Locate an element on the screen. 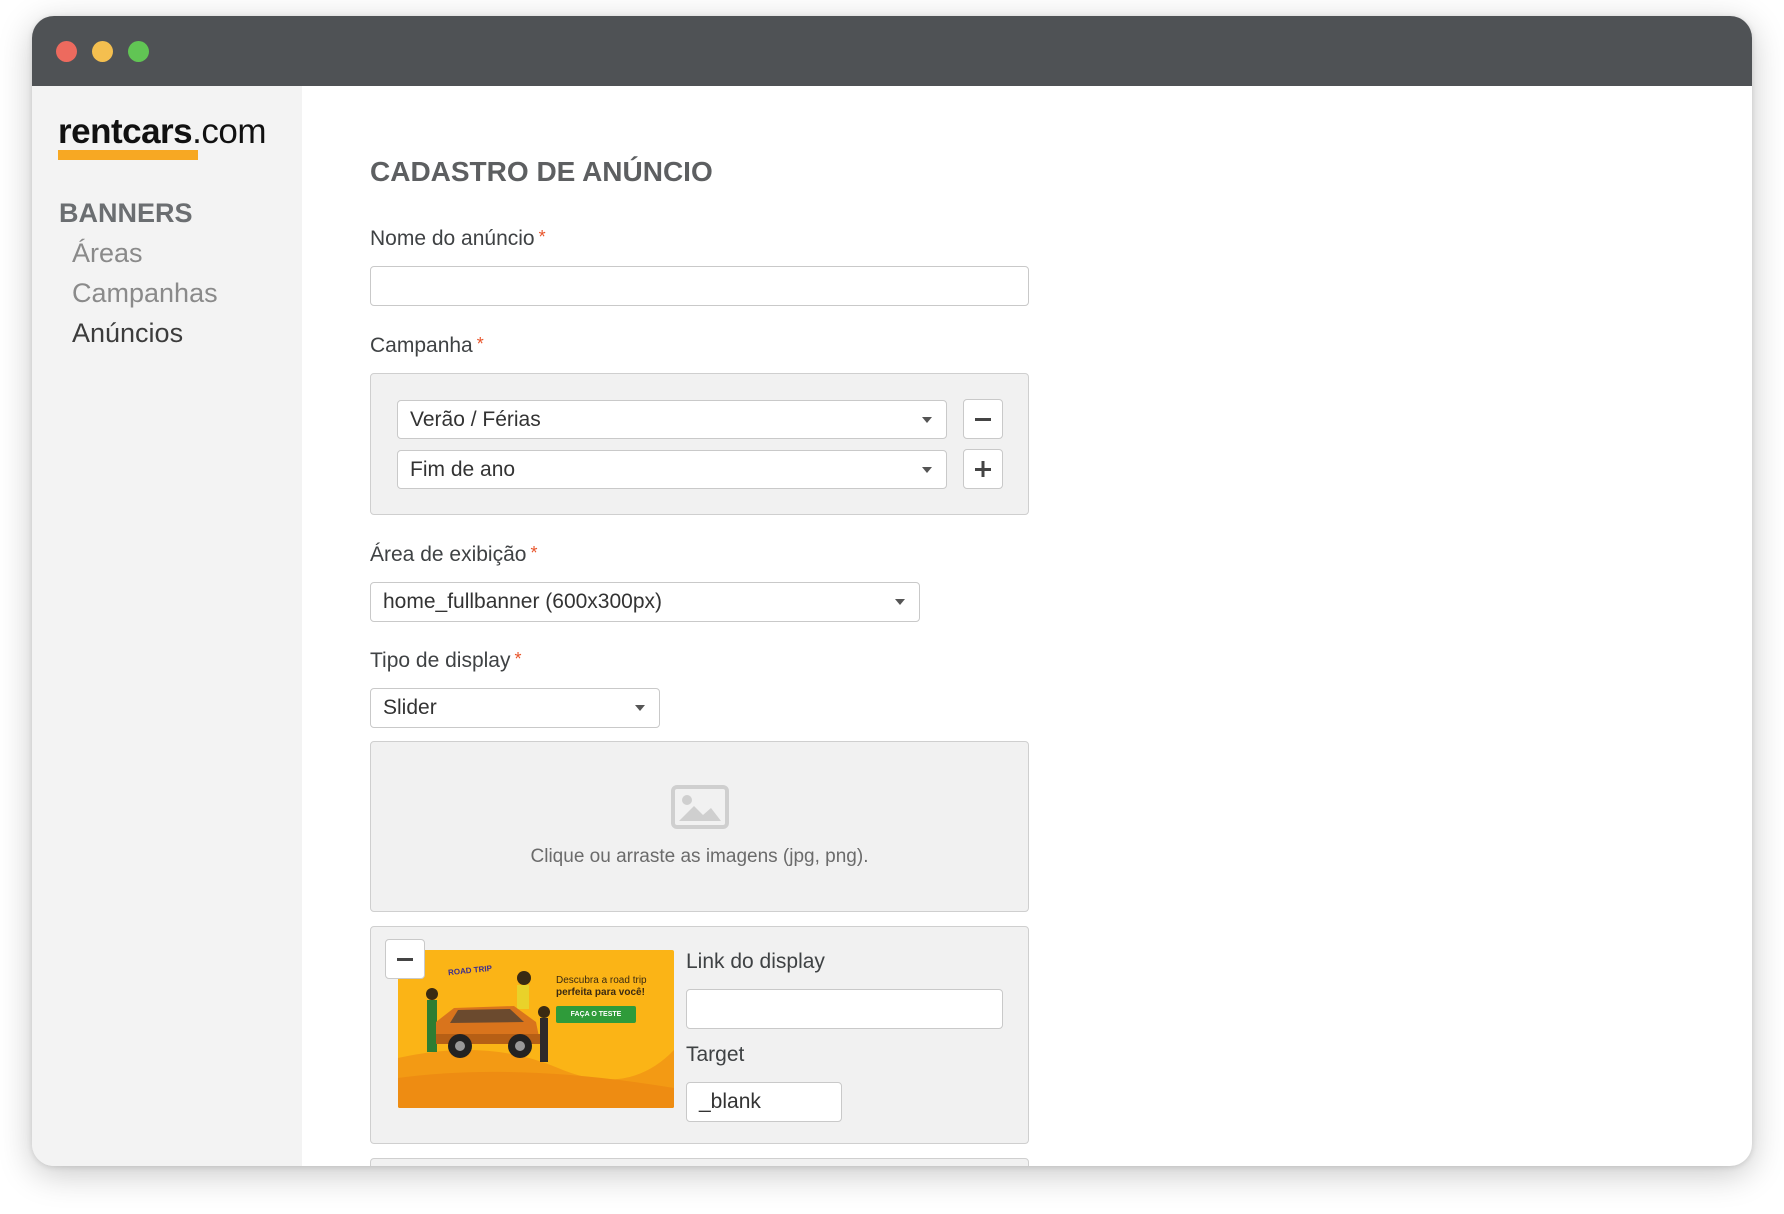 The width and height of the screenshot is (1784, 1214). campaign-select-2-value: Fim de ano is located at coordinates (463, 469).